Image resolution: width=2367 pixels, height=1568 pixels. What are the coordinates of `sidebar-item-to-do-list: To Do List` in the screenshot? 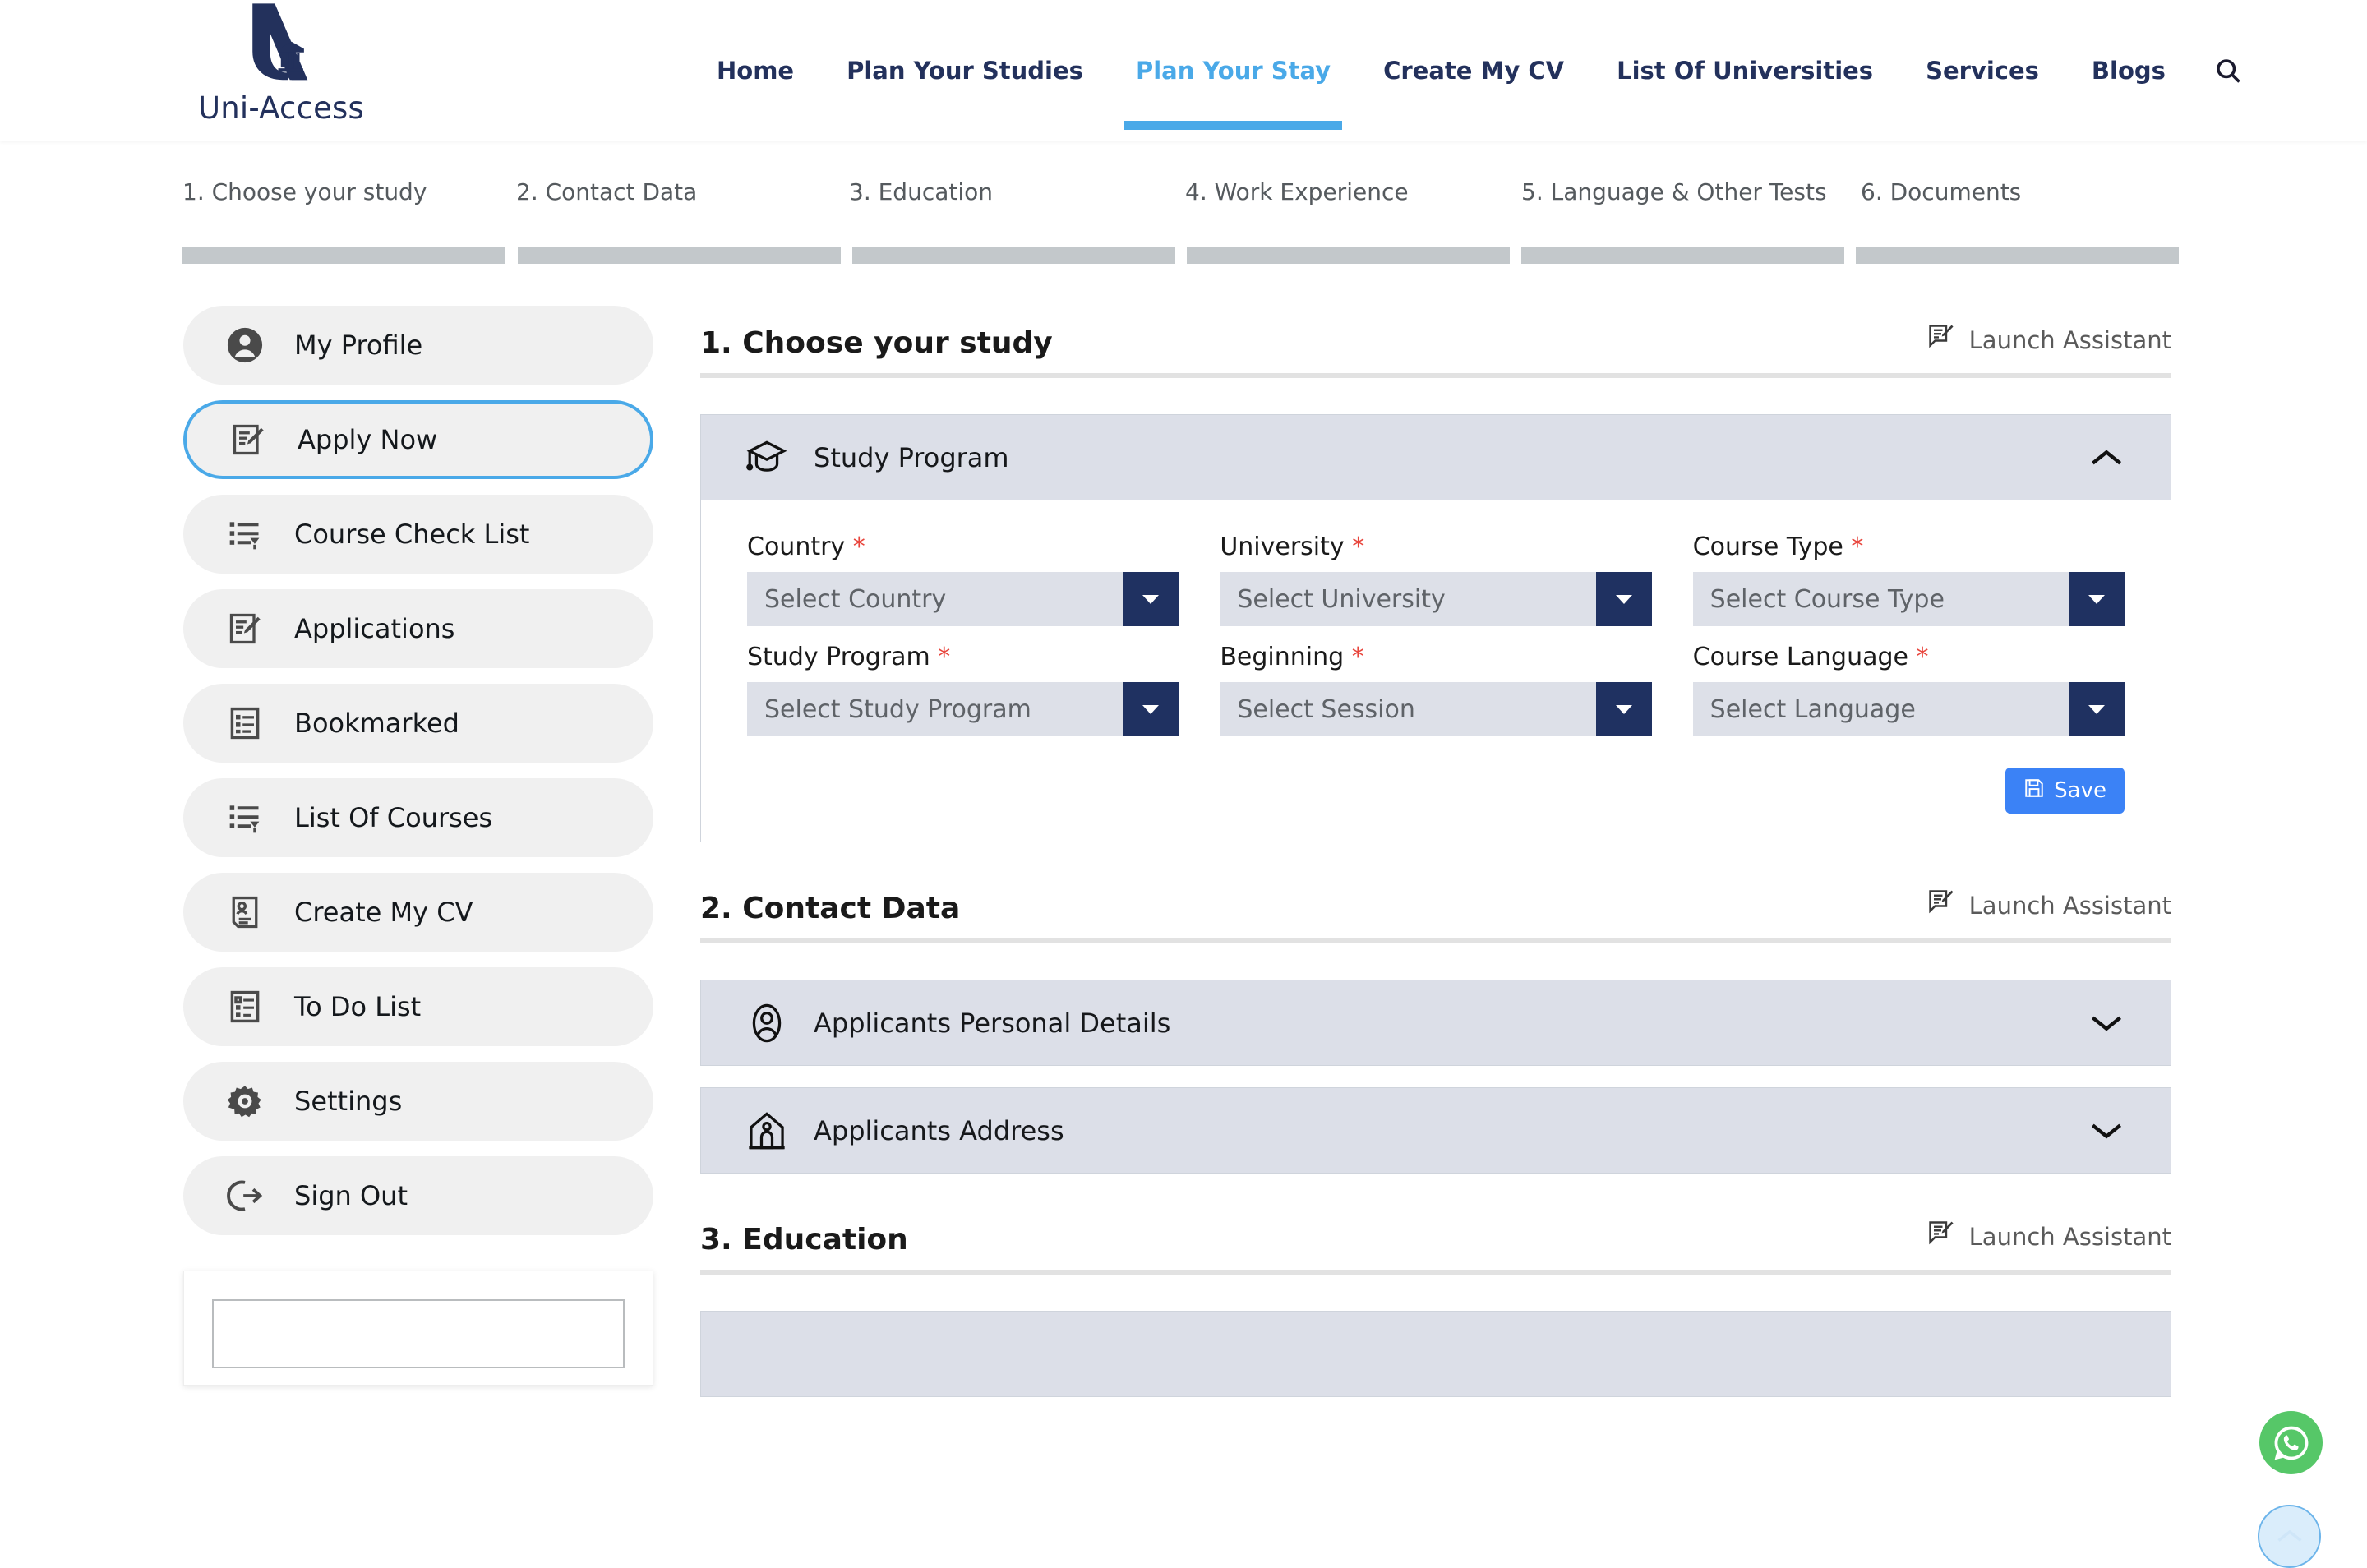 It's located at (418, 1006).